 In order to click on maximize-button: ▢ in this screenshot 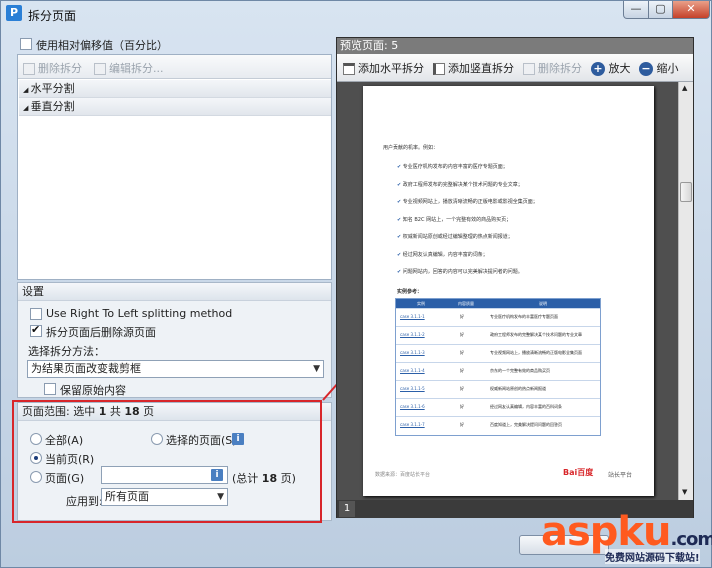, I will do `click(660, 10)`.